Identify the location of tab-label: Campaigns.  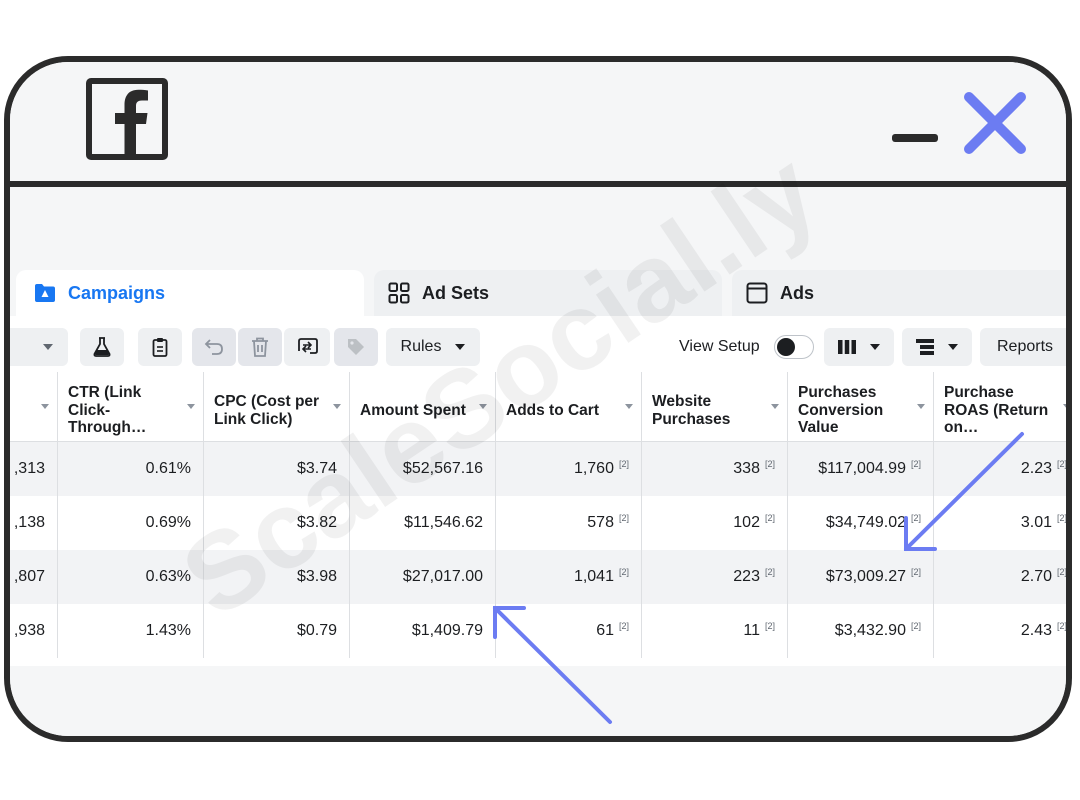
(117, 292).